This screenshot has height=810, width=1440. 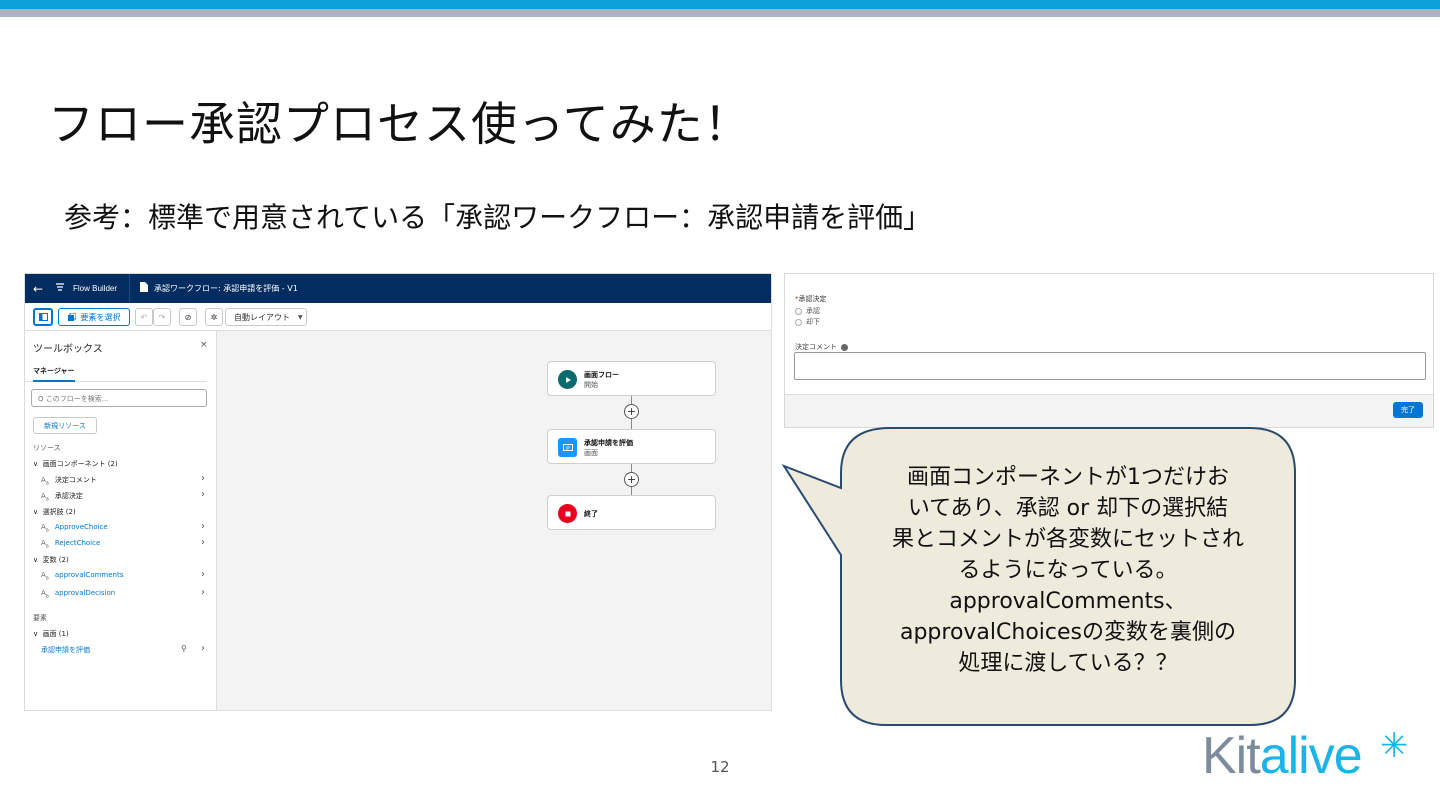 I want to click on search-icon: ⚲, so click(x=184, y=648).